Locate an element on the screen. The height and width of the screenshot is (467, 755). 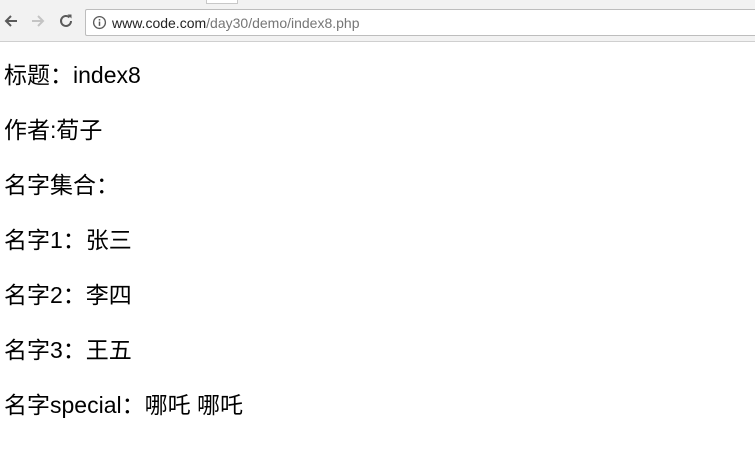
address-bar: www.code.com/day30/demo/index8.php is located at coordinates (420, 22).